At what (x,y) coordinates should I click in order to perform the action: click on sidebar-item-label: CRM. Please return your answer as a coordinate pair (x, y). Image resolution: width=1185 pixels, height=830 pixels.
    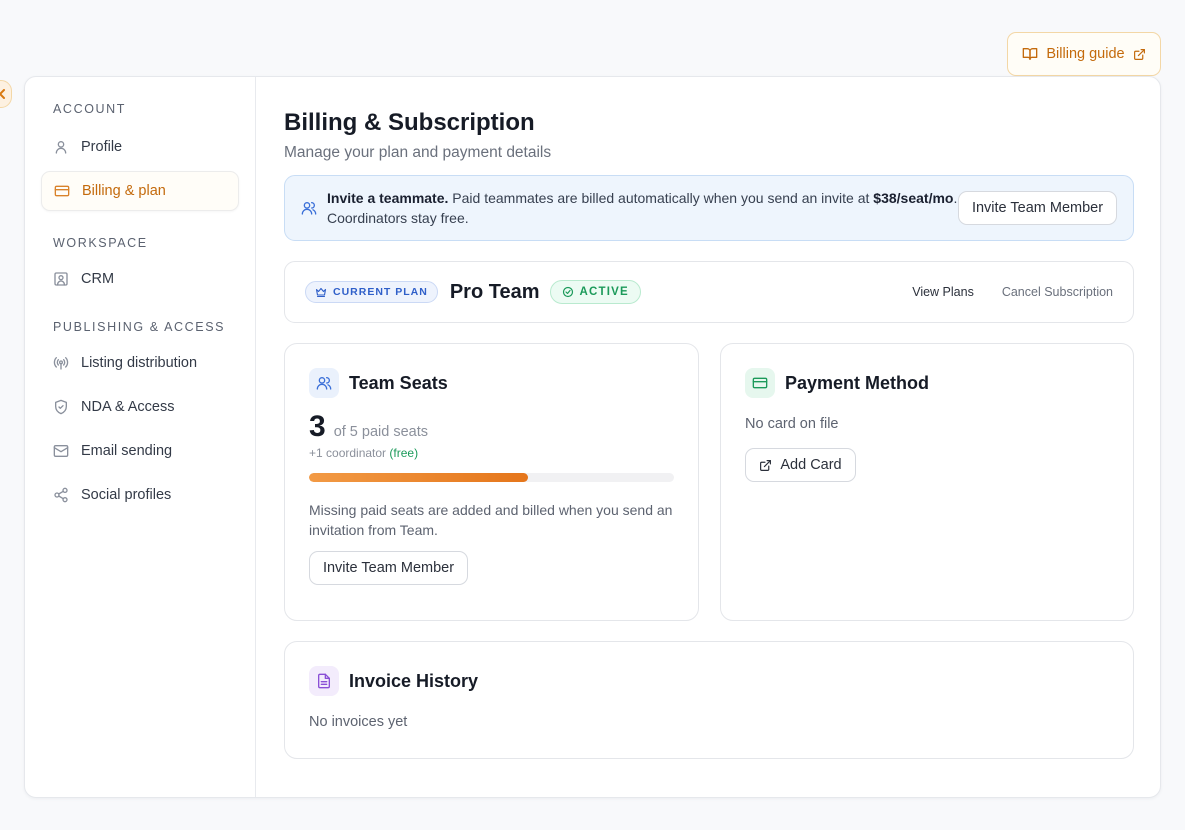
    Looking at the image, I should click on (98, 279).